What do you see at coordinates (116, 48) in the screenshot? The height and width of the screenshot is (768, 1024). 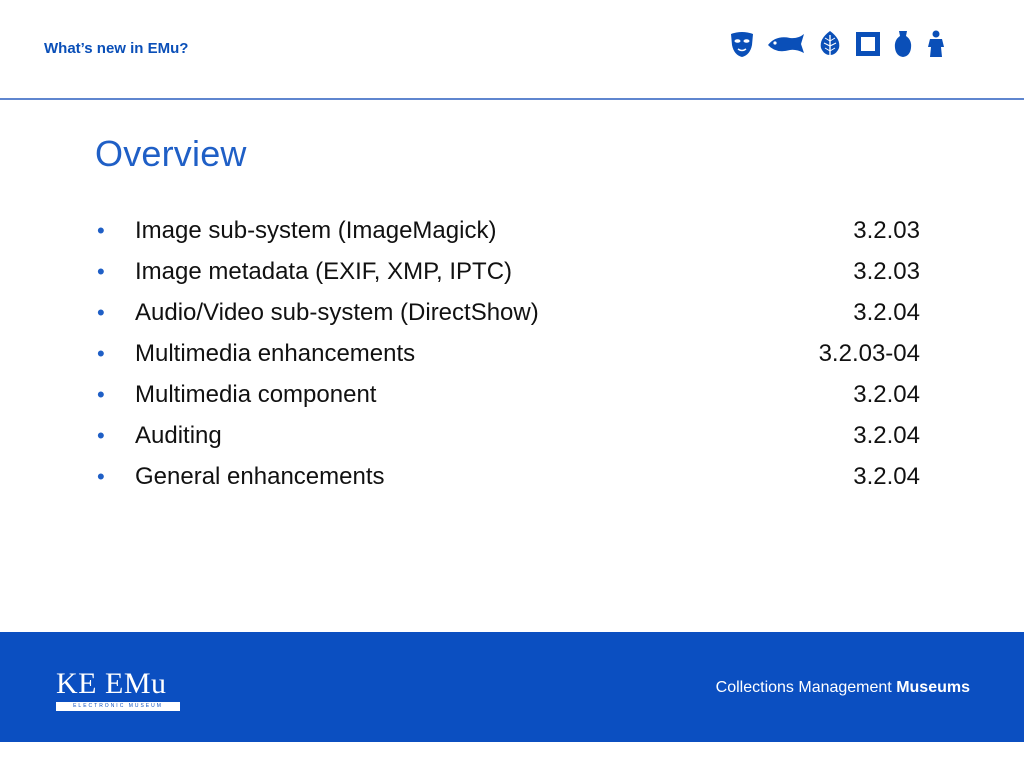 I see `header-title: What’s new in EMu?` at bounding box center [116, 48].